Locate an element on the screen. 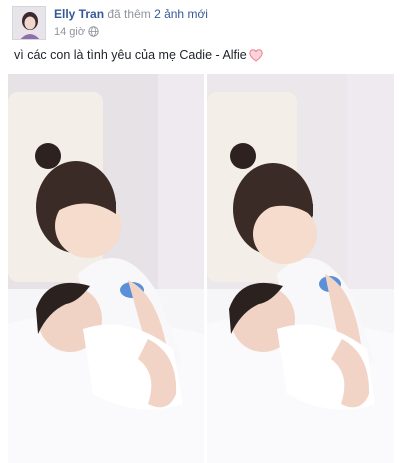 The image size is (400, 463). photos-link: 2 ảnh mới is located at coordinates (181, 14).